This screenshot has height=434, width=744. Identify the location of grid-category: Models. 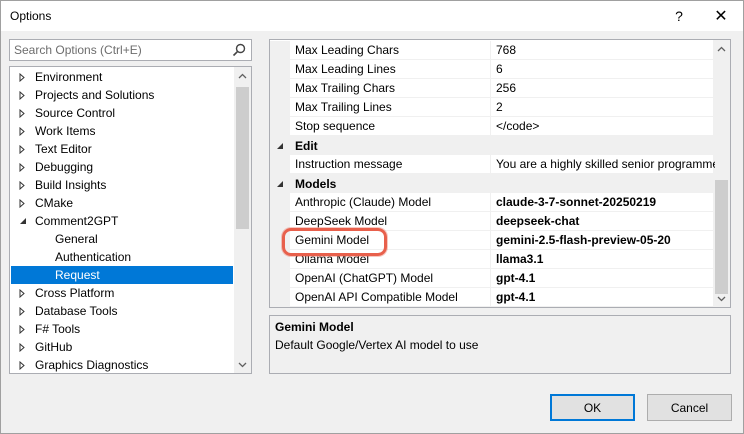
(492, 183).